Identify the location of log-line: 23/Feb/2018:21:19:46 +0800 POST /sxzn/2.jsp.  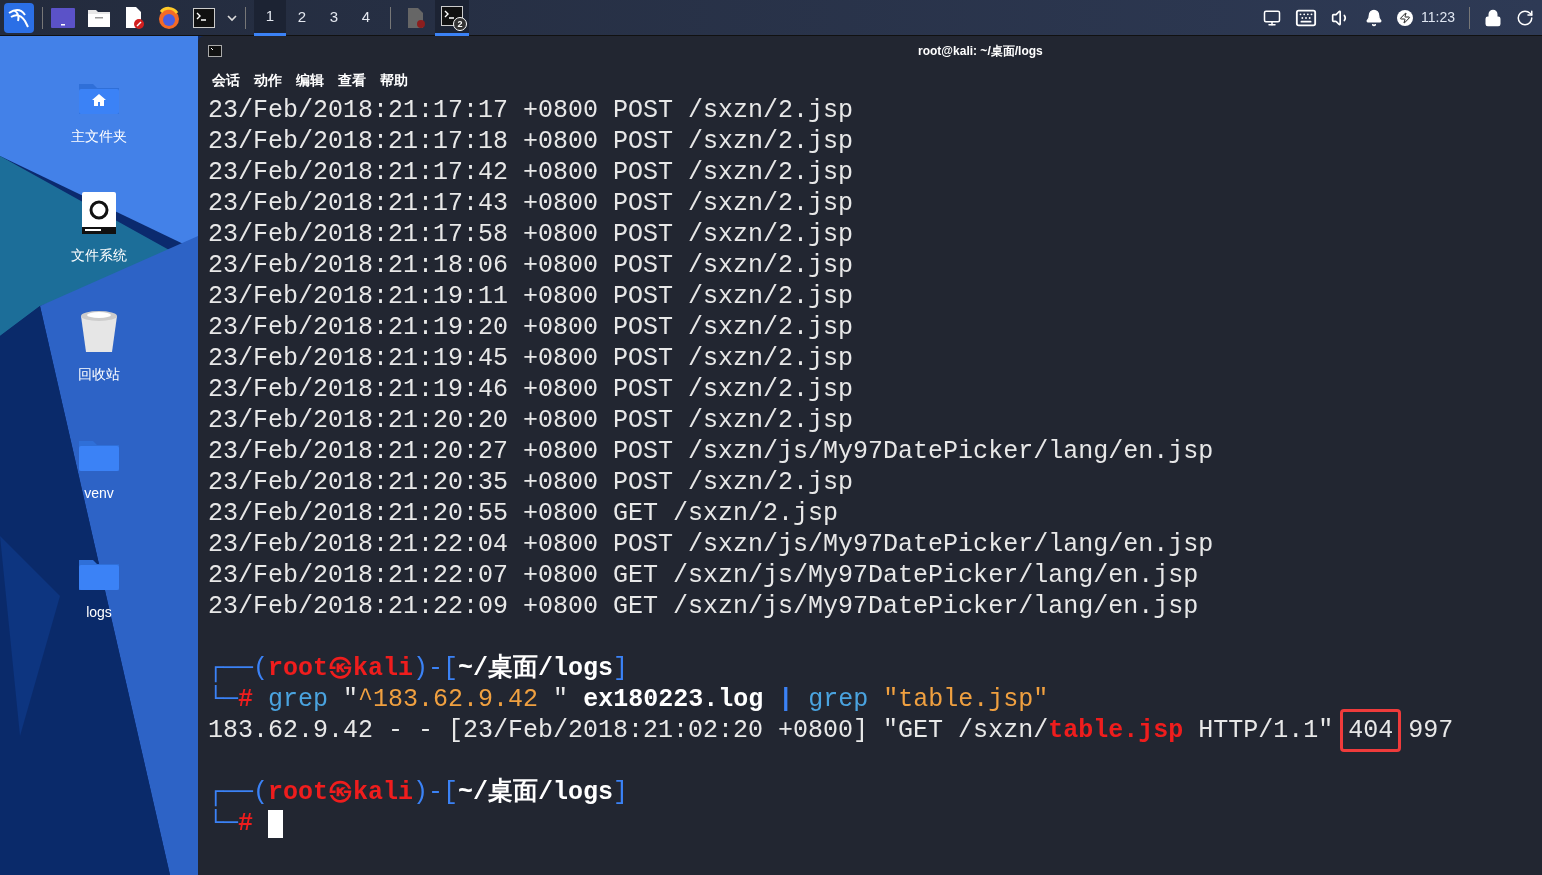
(531, 389).